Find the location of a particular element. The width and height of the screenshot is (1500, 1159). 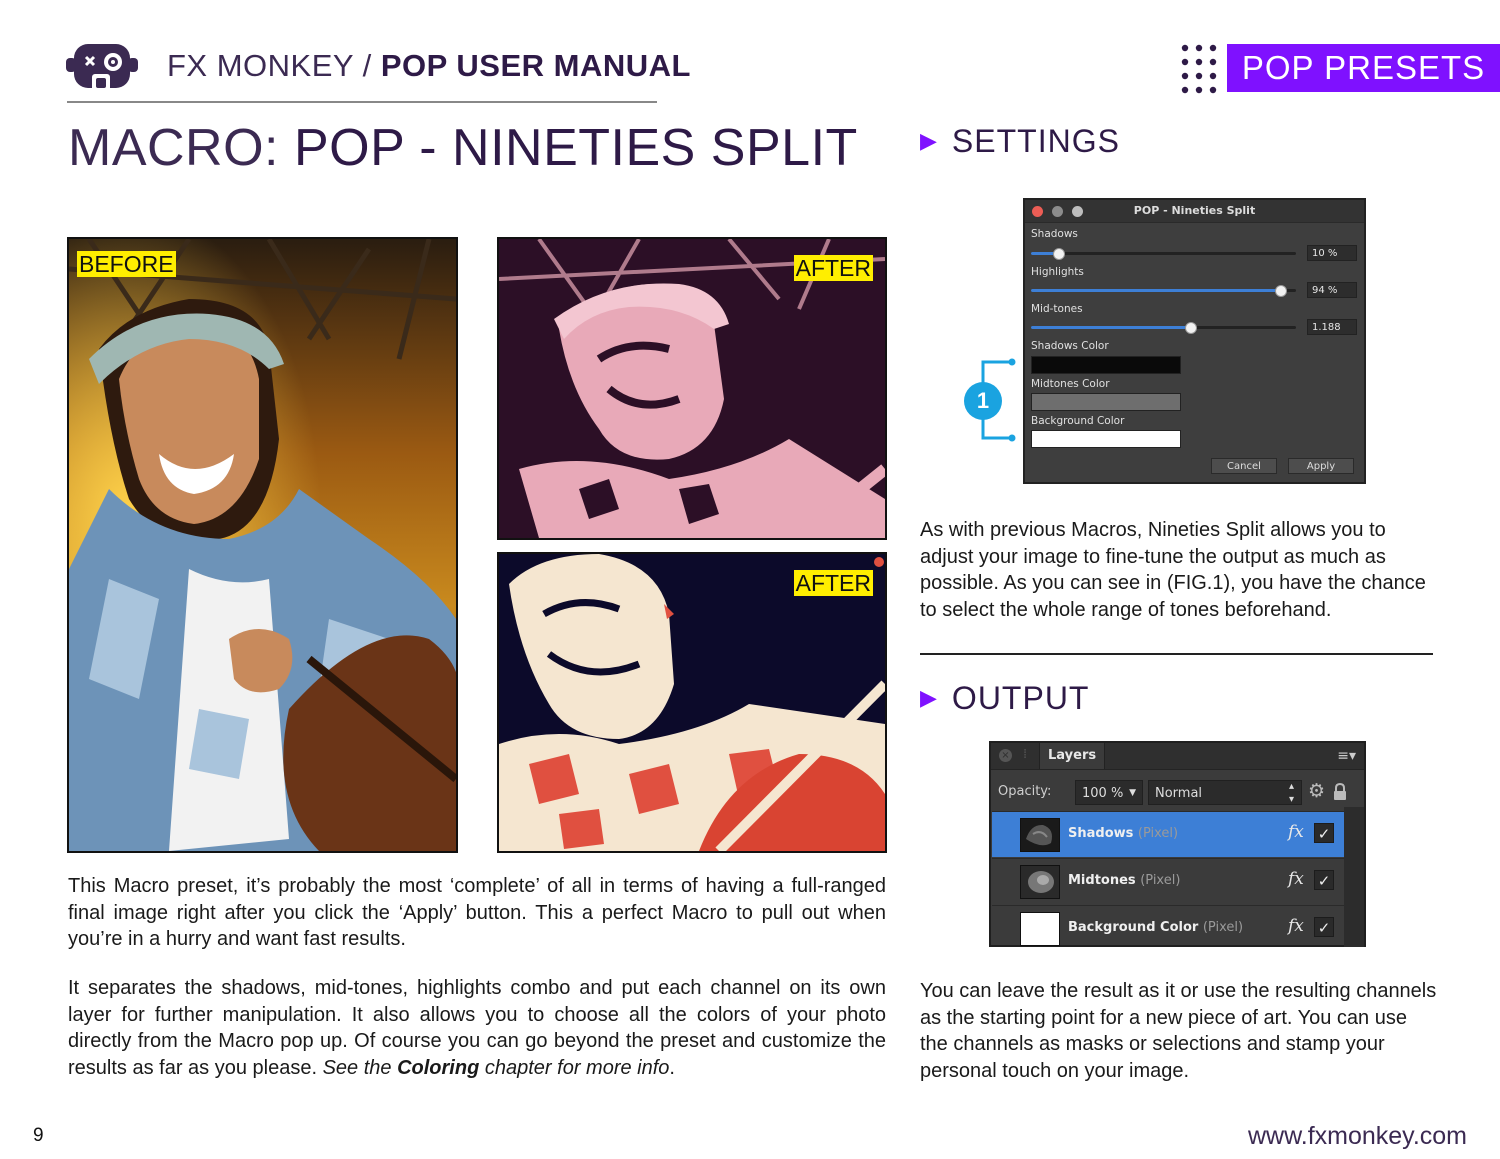

layer-row-midtones: Midtones (Pixel) fx ✓ is located at coordinates (1168, 881).